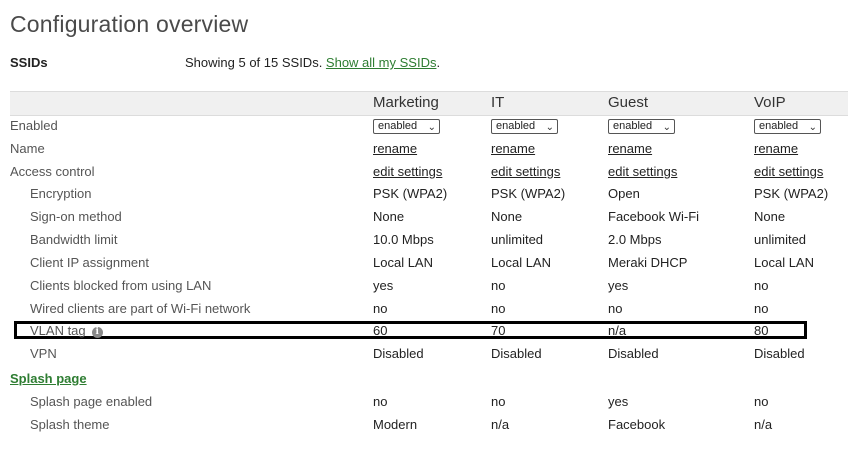  Describe the element at coordinates (407, 171) in the screenshot. I see `edit-settings-link-marketing: edit settings` at that location.